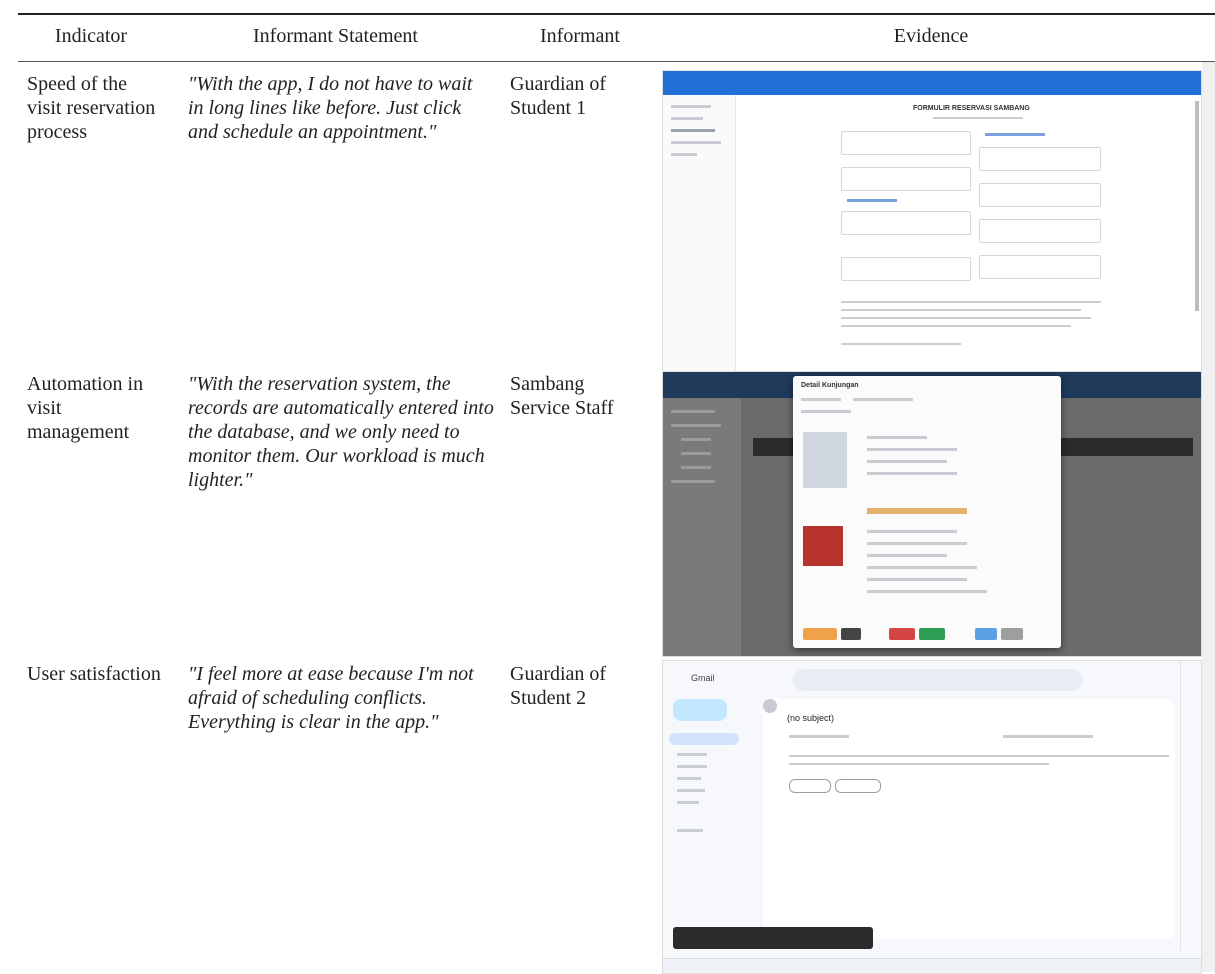 Image resolution: width=1215 pixels, height=974 pixels. I want to click on evidence-reservation-form-screenshot: FORMULIR RESERVASI SAMBANG, so click(932, 221).